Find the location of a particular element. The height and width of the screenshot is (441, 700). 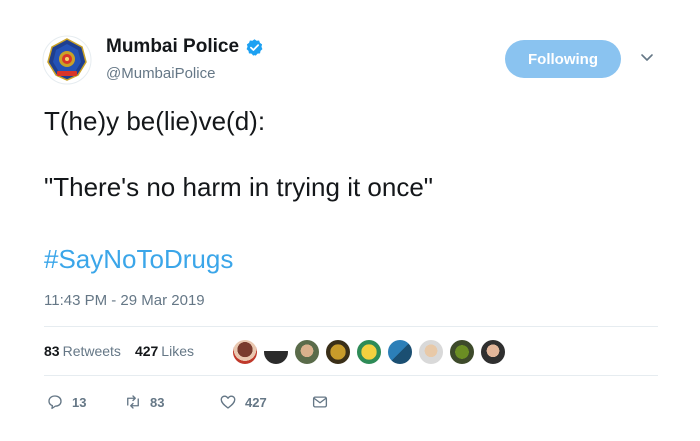

tweet-actions: 13 83 427 is located at coordinates (191, 402).